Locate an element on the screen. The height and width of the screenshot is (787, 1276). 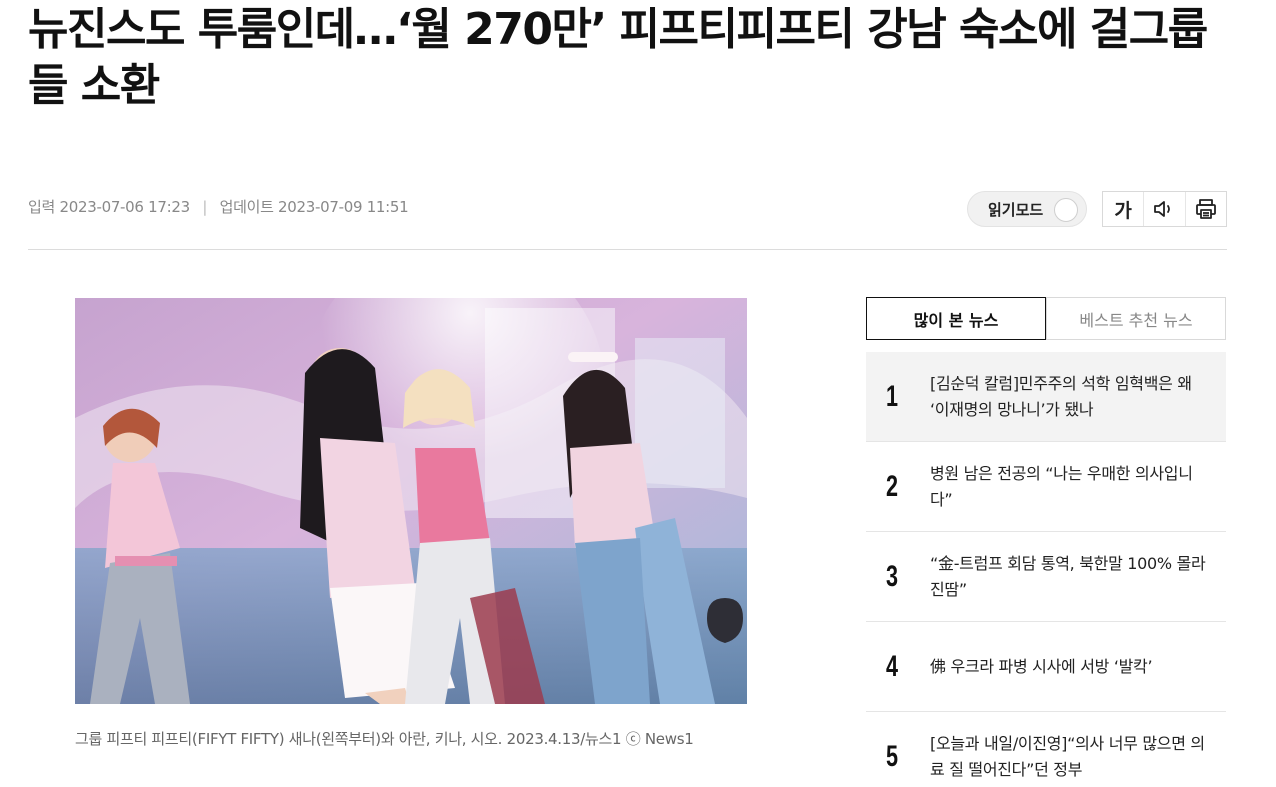
tab-most-viewed: 많이 본 뉴스 is located at coordinates (956, 318).